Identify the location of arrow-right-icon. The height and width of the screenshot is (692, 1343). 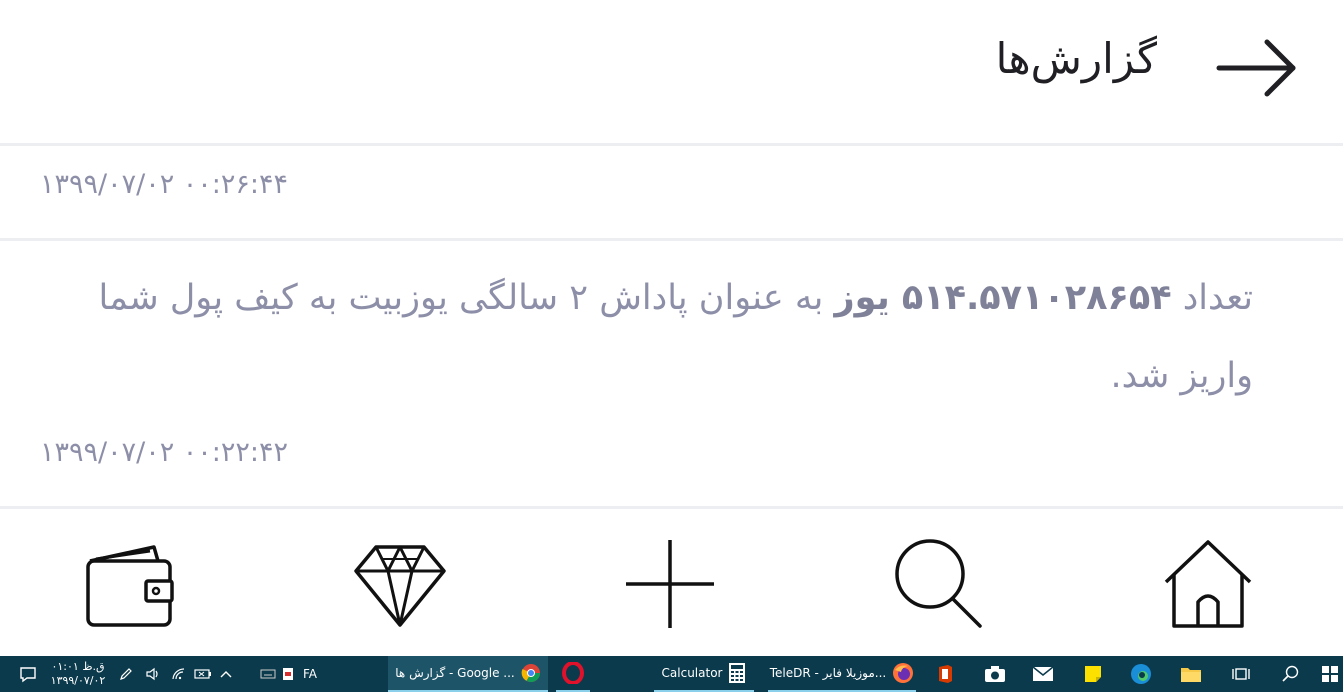
(1256, 68).